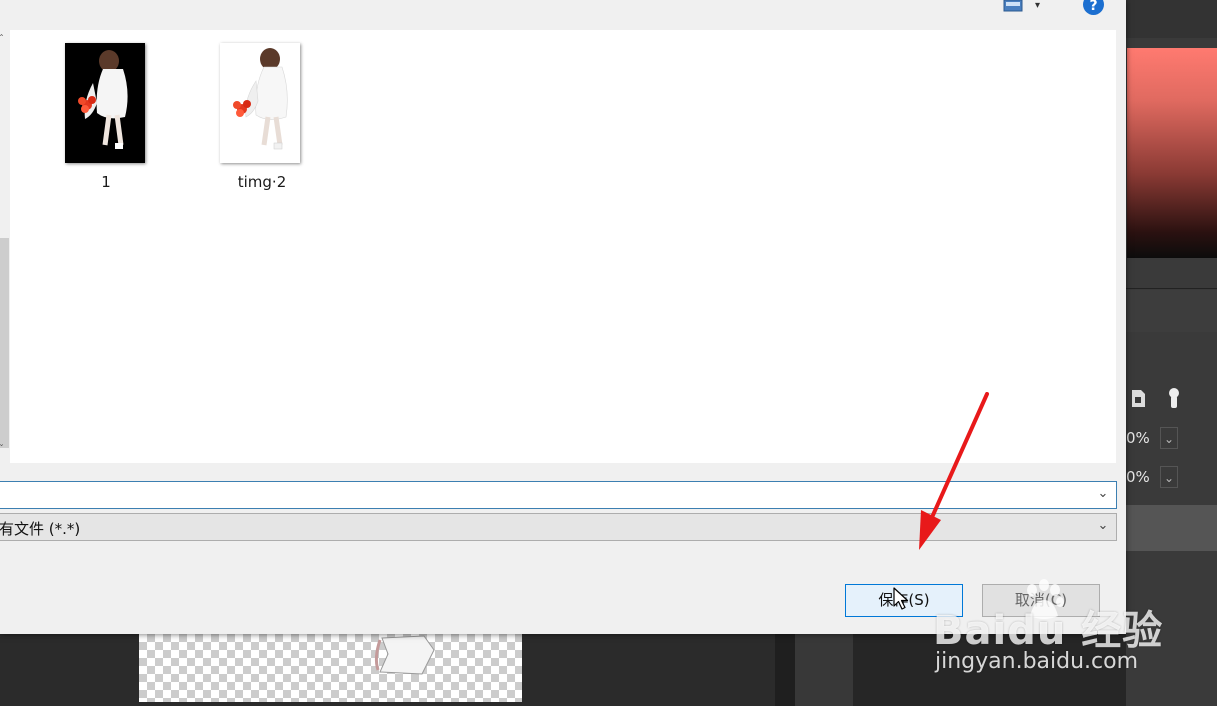  What do you see at coordinates (954, 471) in the screenshot?
I see `annotation-arrow` at bounding box center [954, 471].